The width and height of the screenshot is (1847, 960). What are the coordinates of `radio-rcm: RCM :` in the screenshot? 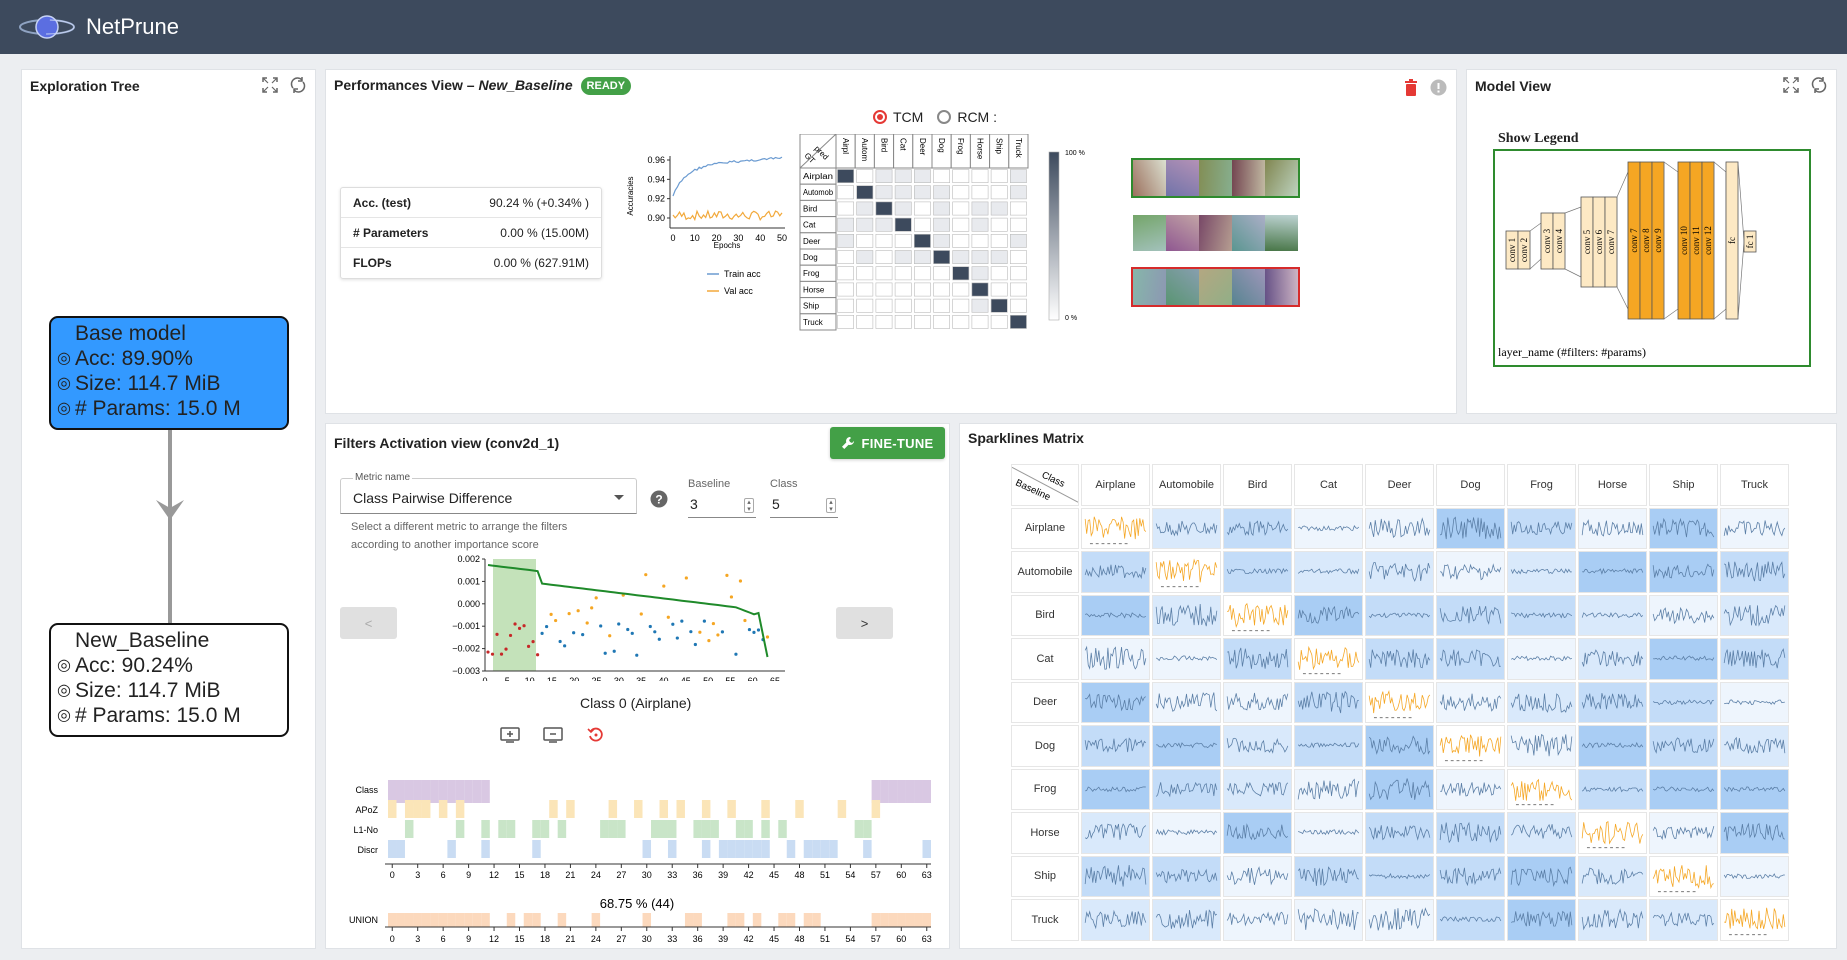 It's located at (967, 117).